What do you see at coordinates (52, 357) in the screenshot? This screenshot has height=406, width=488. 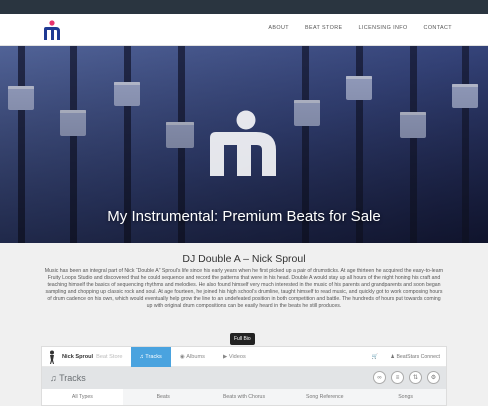 I see `artist-avatar-icon` at bounding box center [52, 357].